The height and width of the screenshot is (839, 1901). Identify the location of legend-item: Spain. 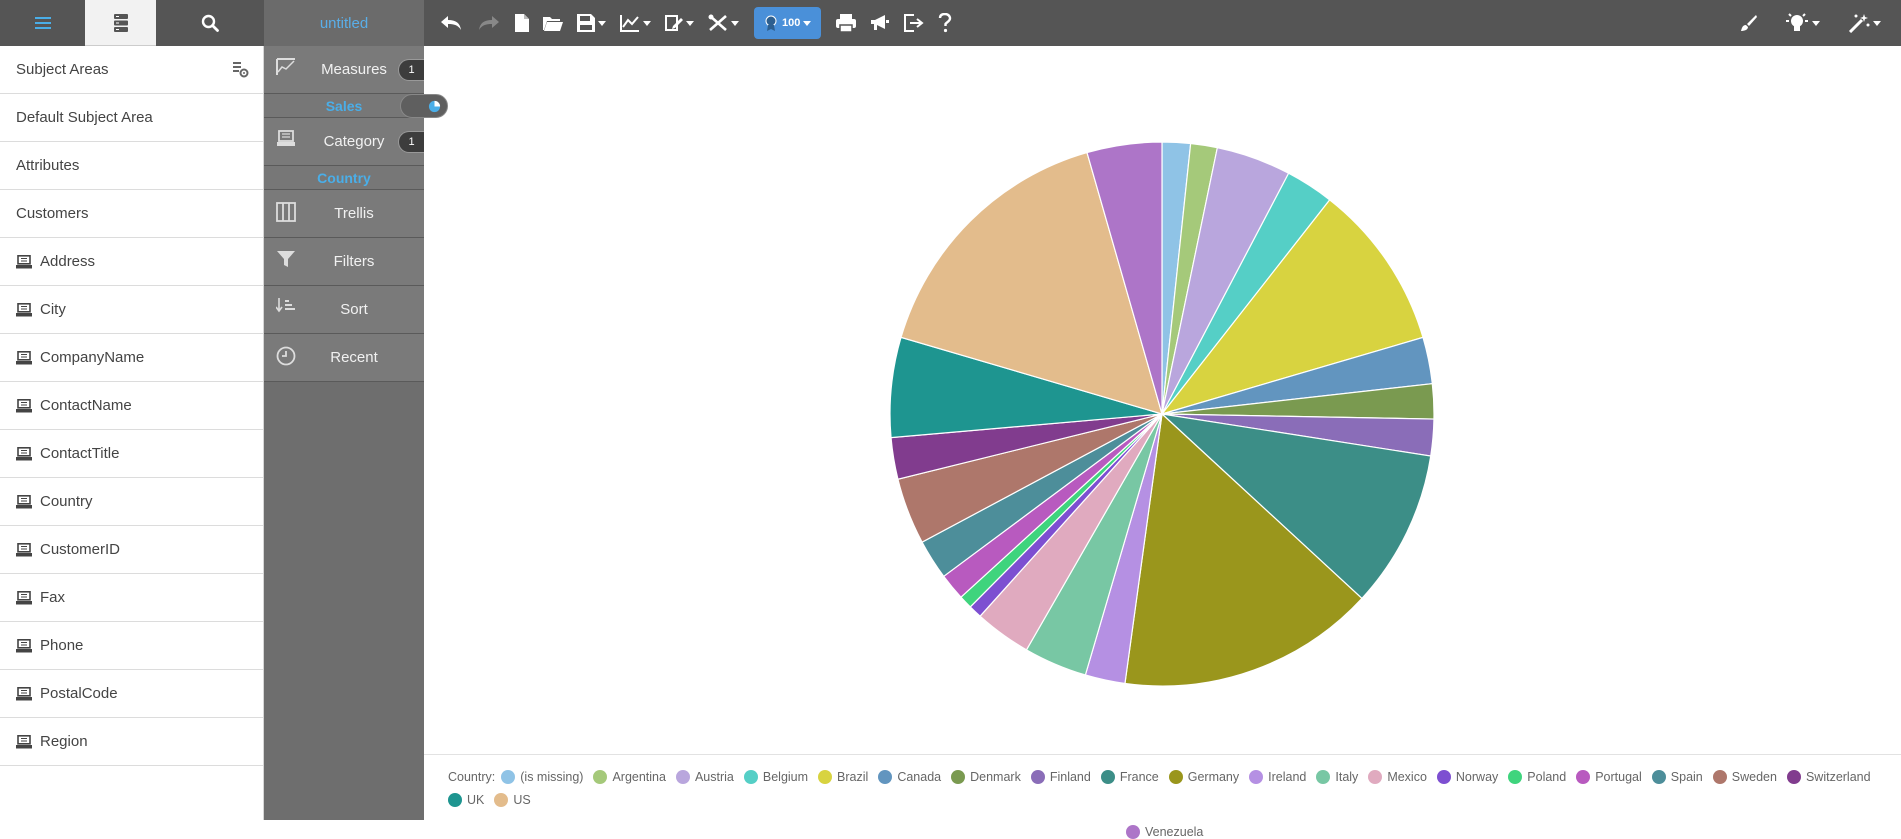
(1677, 777).